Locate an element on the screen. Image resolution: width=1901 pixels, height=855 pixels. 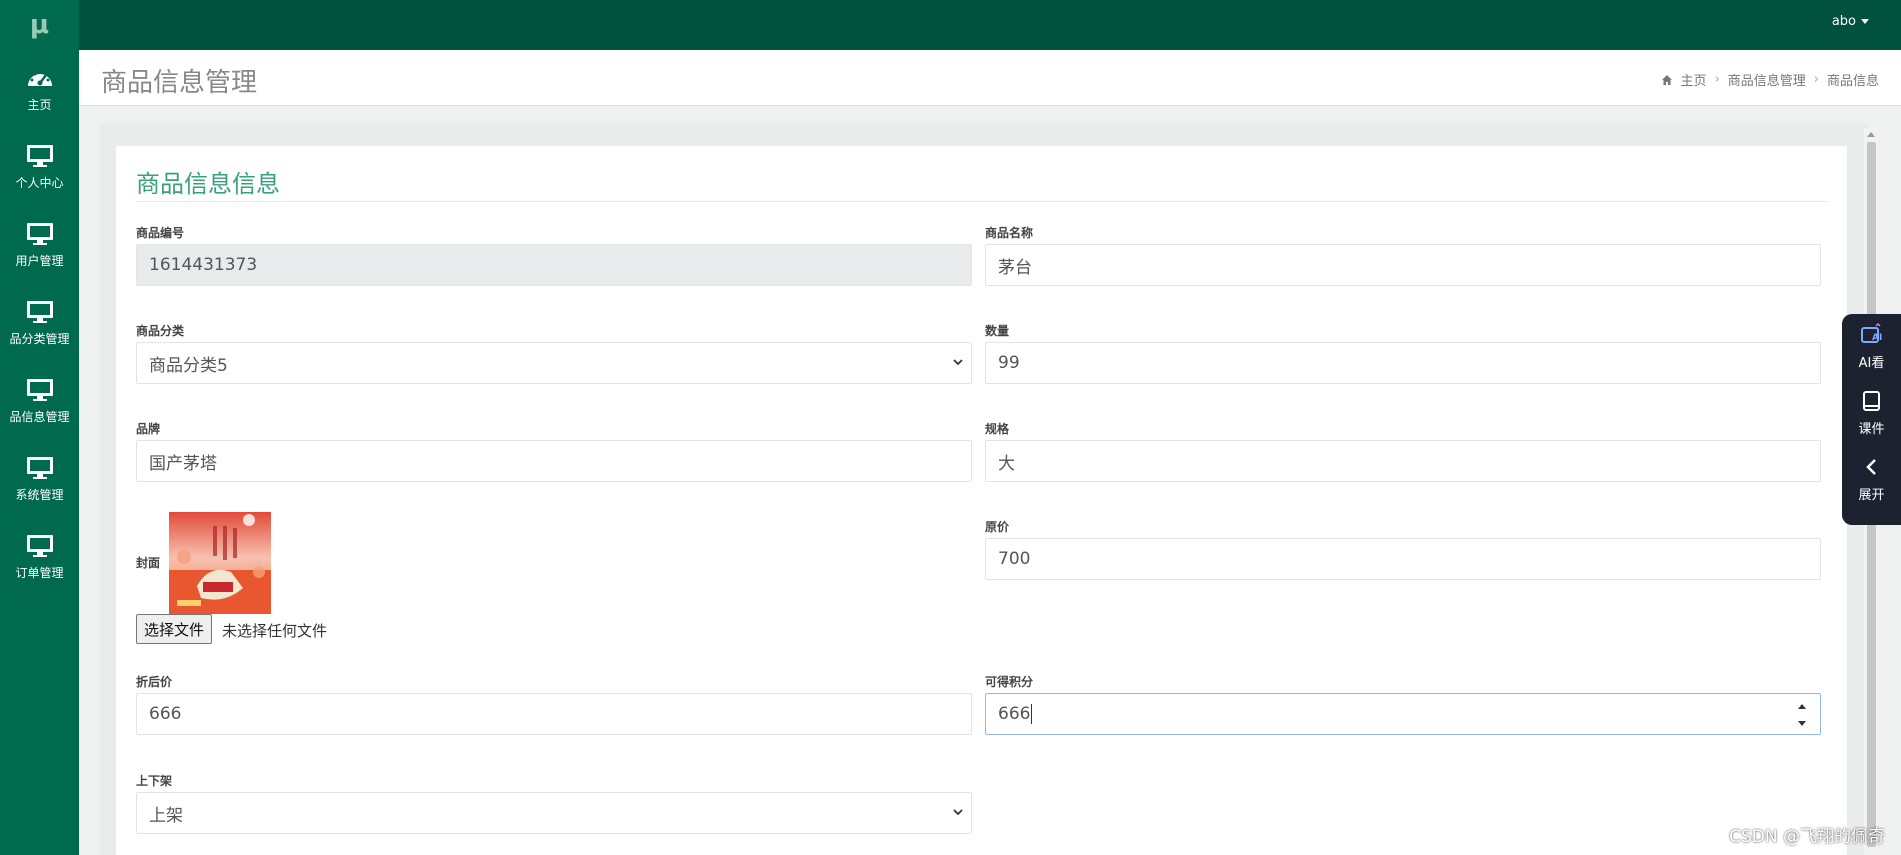
sidebar-item-label: 品信息管理 is located at coordinates (39, 416).